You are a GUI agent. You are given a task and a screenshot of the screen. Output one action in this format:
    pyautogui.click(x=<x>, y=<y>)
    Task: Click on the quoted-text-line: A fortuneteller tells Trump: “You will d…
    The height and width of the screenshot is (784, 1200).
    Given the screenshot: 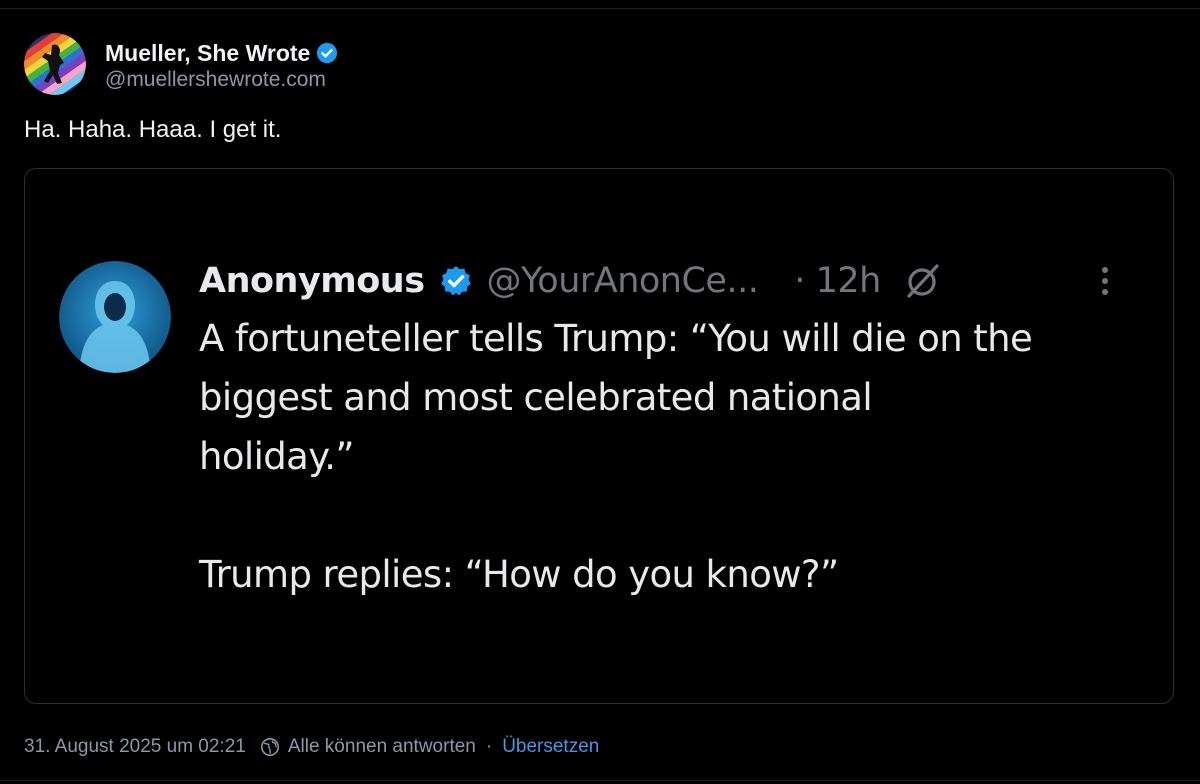 What is the action you would take?
    pyautogui.click(x=616, y=338)
    